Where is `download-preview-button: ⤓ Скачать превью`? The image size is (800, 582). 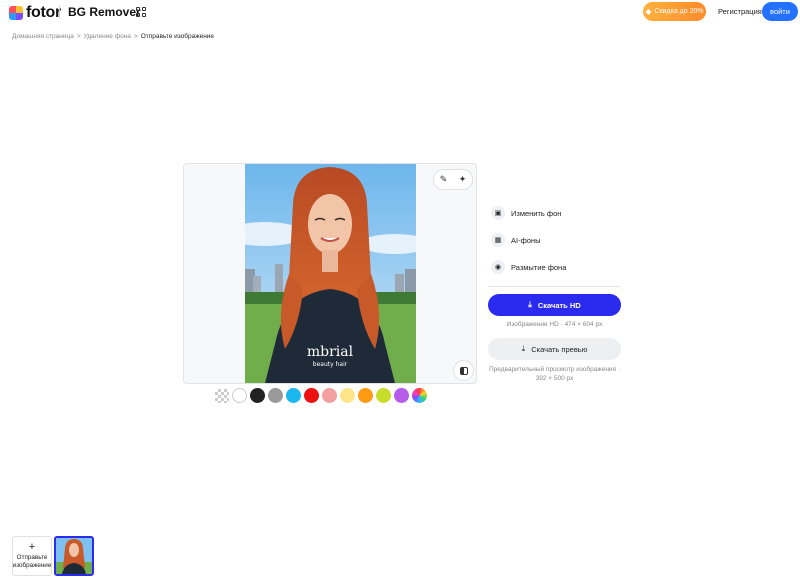
download-preview-button: ⤓ Скачать превью is located at coordinates (554, 349).